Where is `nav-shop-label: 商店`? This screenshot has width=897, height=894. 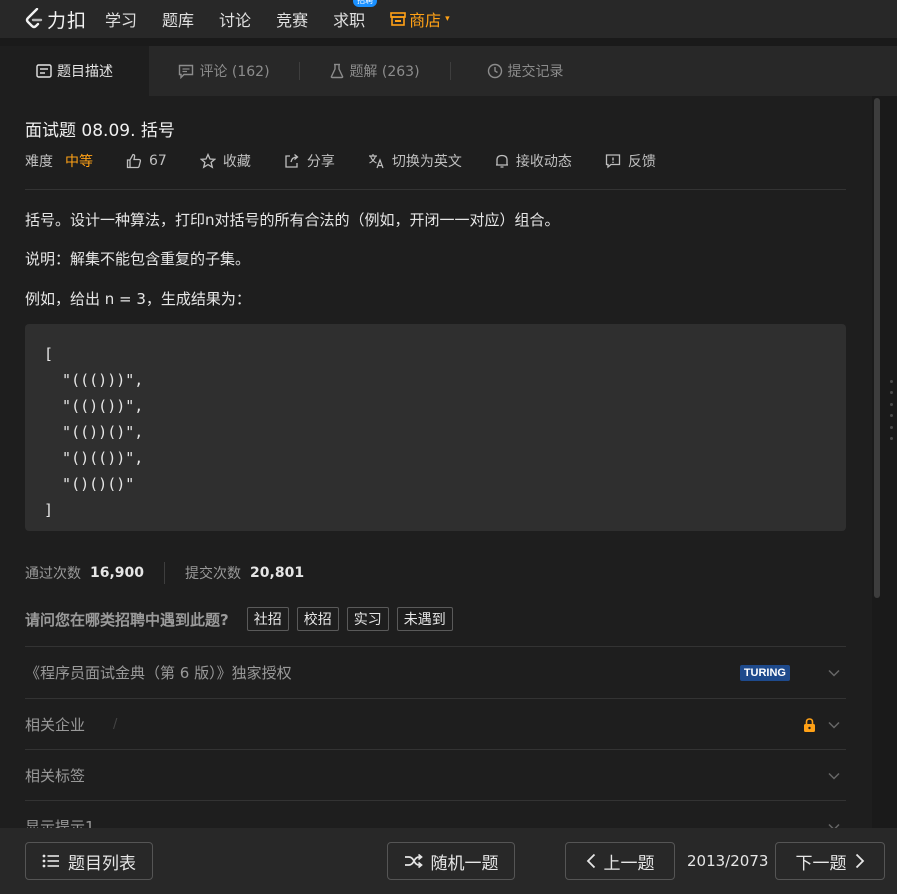 nav-shop-label: 商店 is located at coordinates (425, 20).